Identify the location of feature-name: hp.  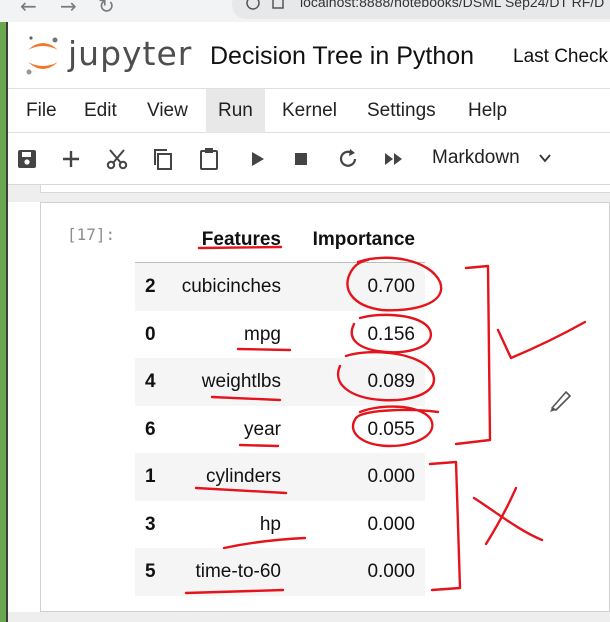
(270, 524).